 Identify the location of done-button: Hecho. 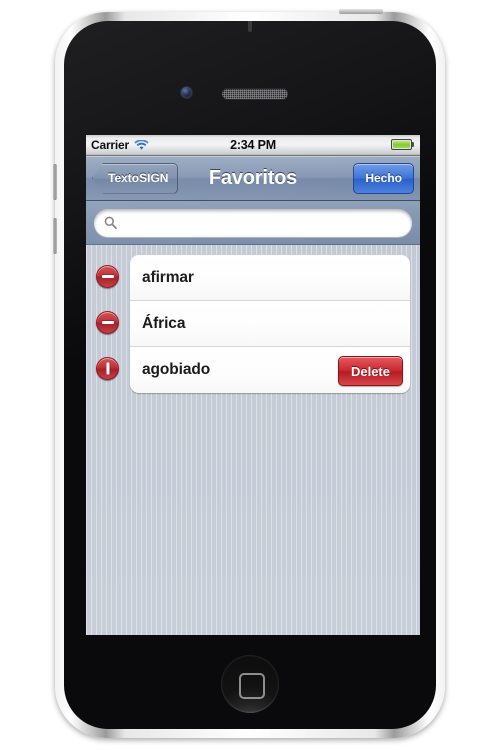
(383, 178).